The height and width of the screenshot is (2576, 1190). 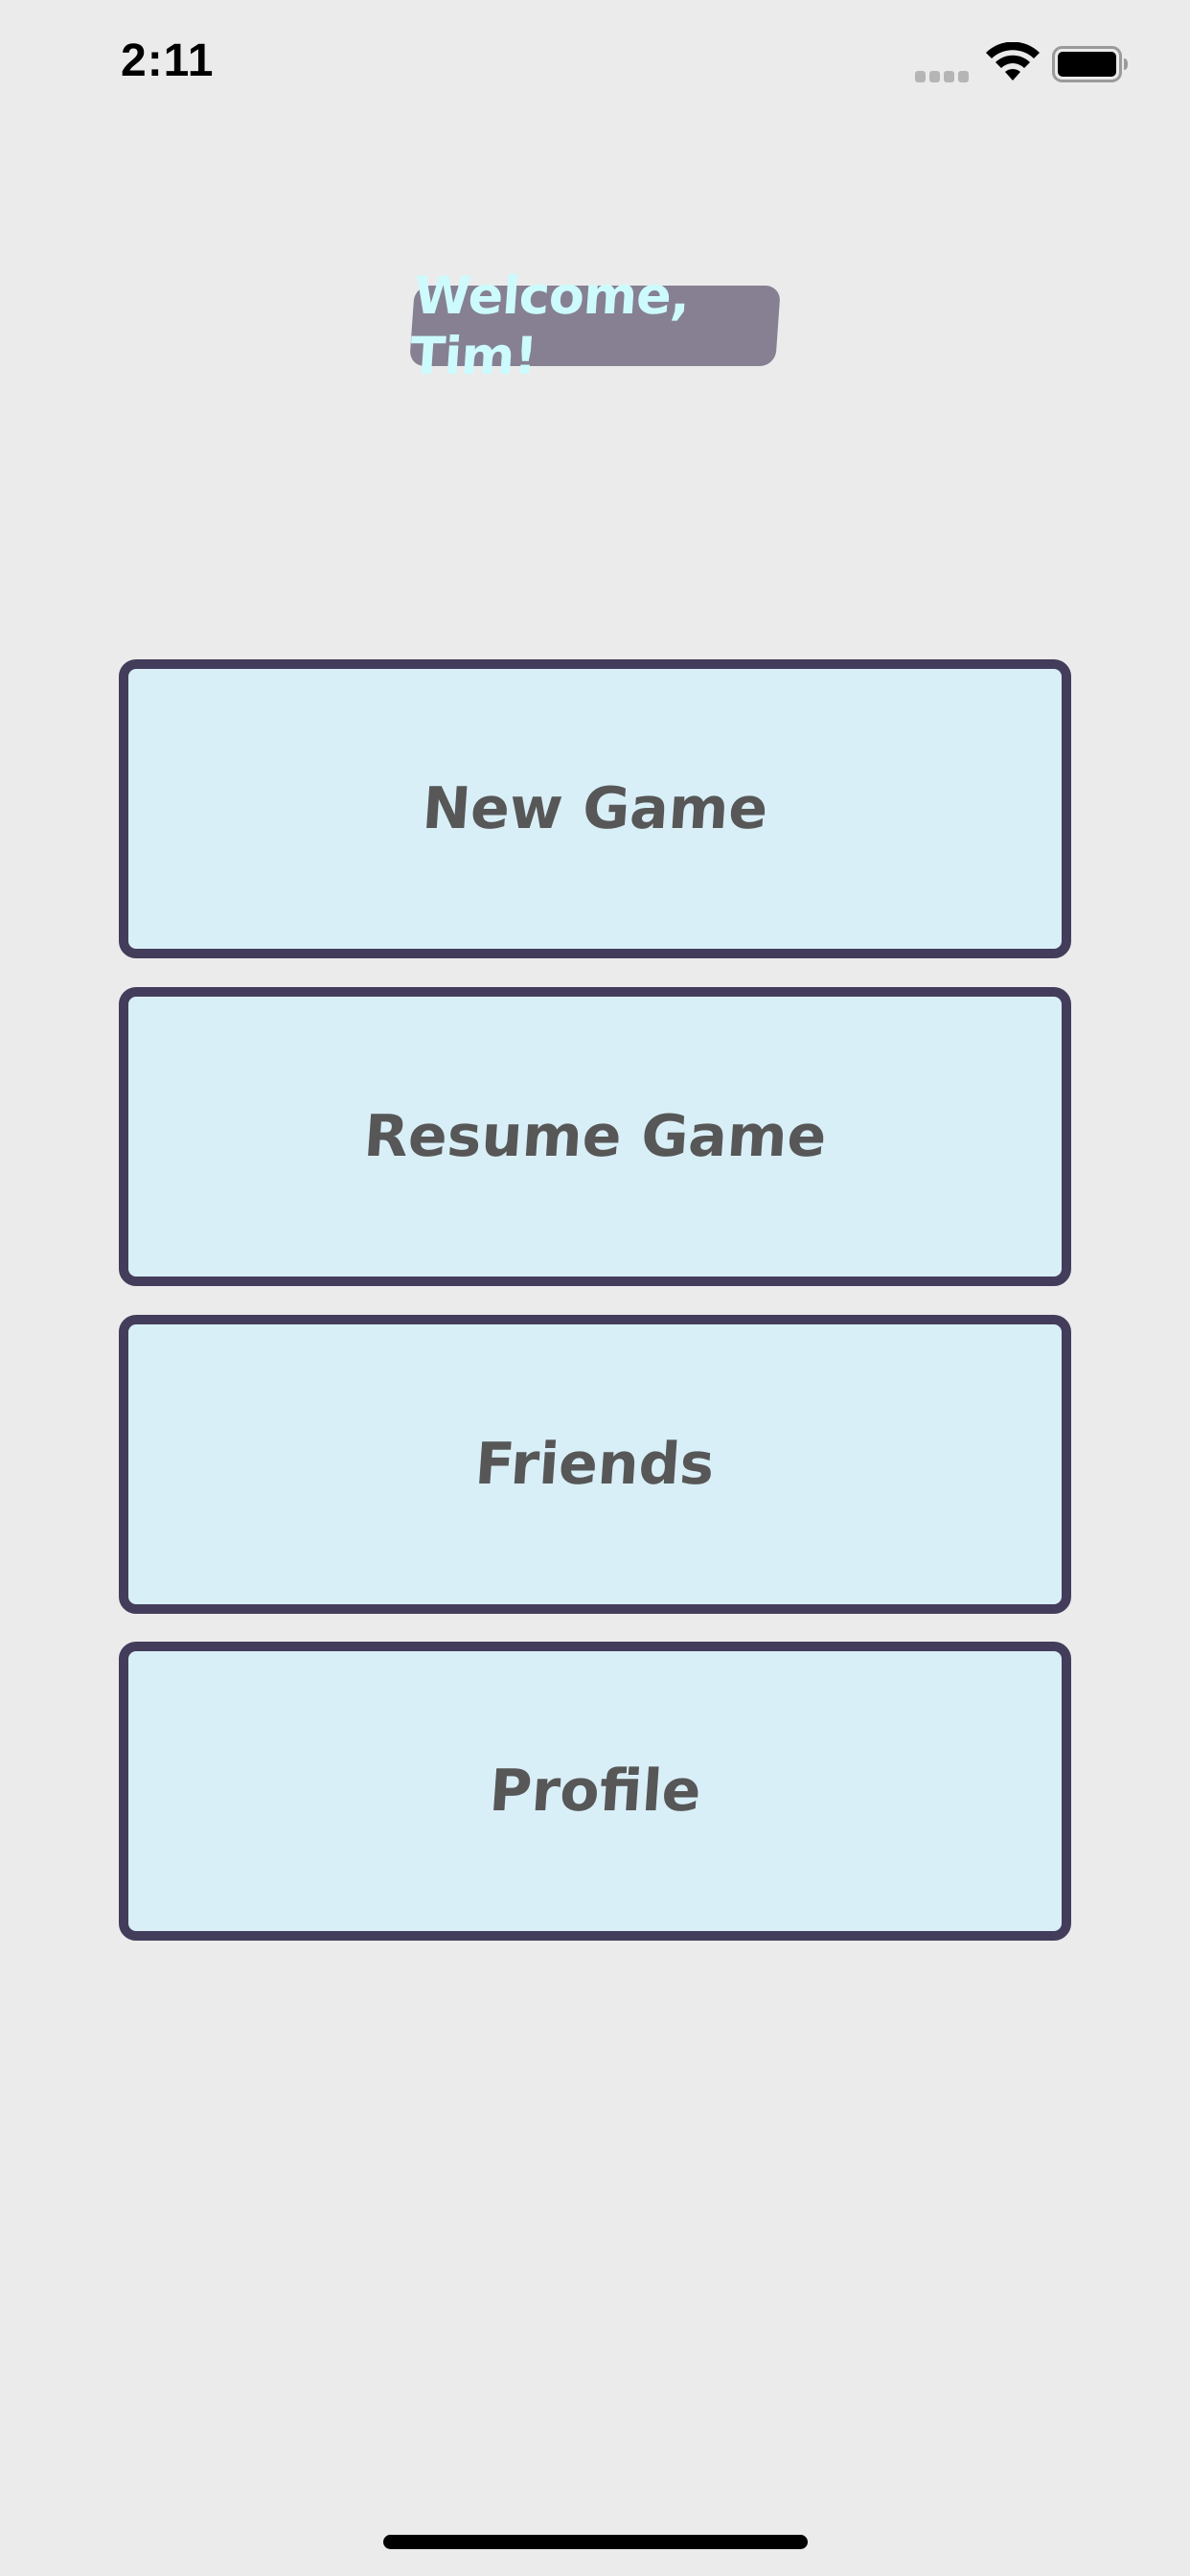 What do you see at coordinates (595, 2542) in the screenshot?
I see `home-indicator` at bounding box center [595, 2542].